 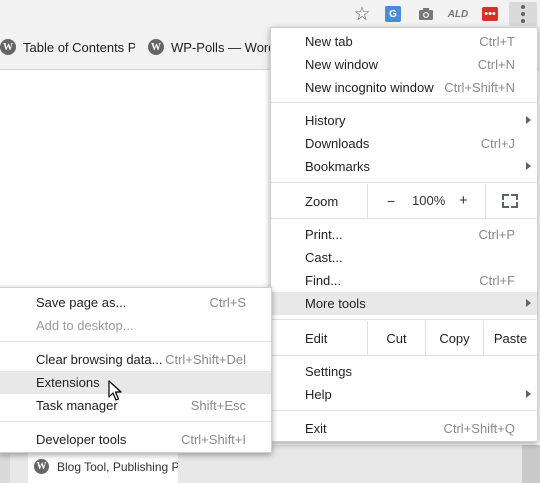 I want to click on menu-item-settings: Settings, so click(x=404, y=371).